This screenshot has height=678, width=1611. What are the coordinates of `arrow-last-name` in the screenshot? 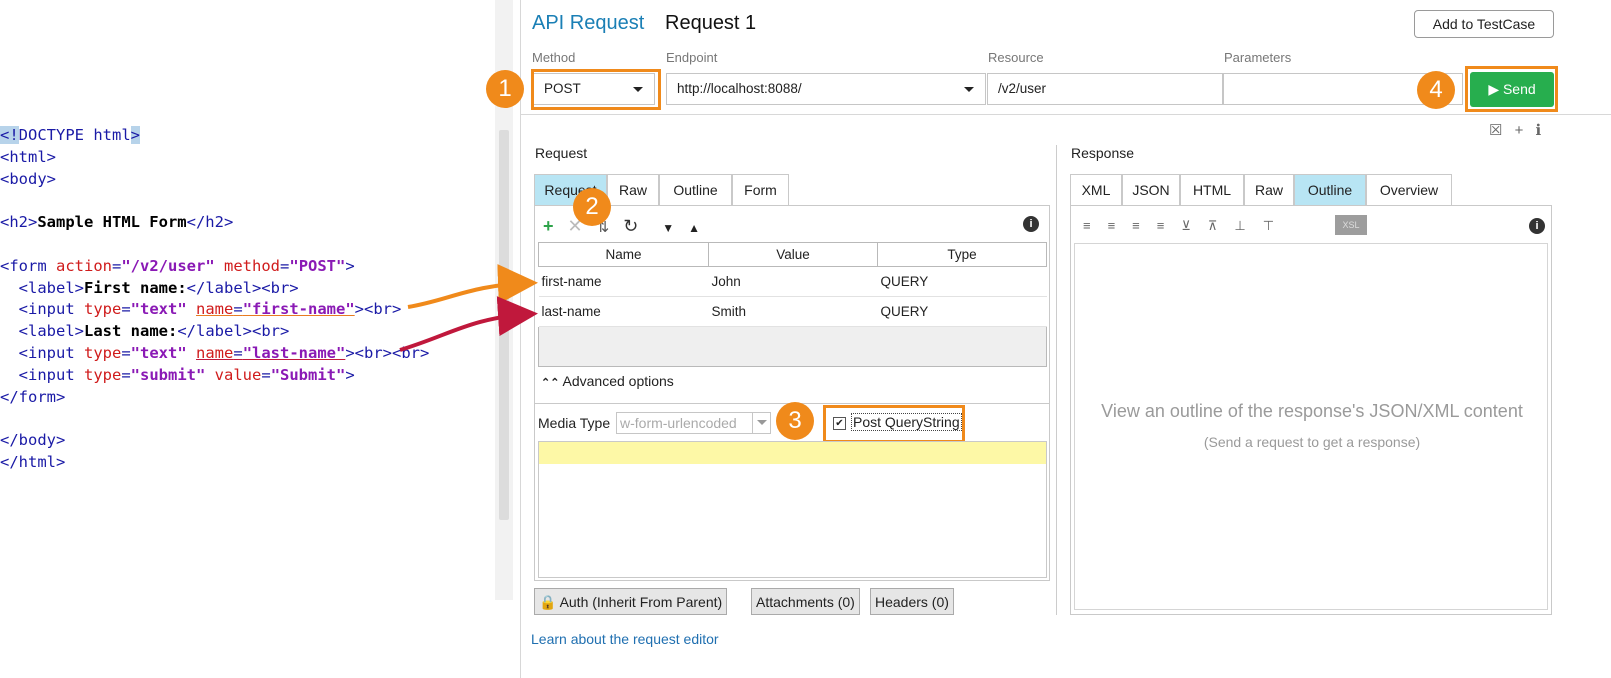 It's located at (468, 324).